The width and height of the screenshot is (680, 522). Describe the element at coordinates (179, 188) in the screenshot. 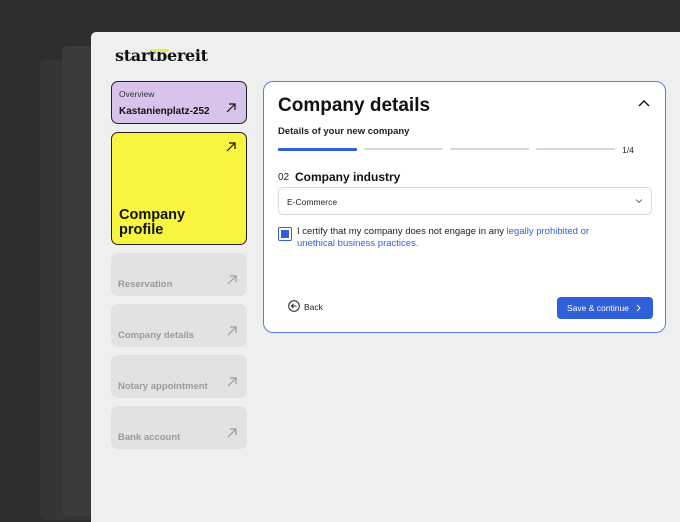

I see `sidebar-card-company-profile: Company profile` at that location.